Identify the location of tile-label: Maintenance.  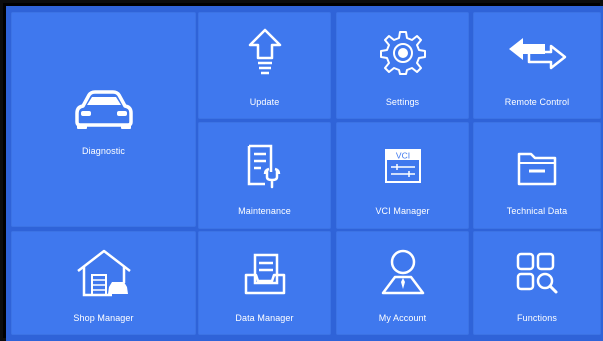
(264, 211).